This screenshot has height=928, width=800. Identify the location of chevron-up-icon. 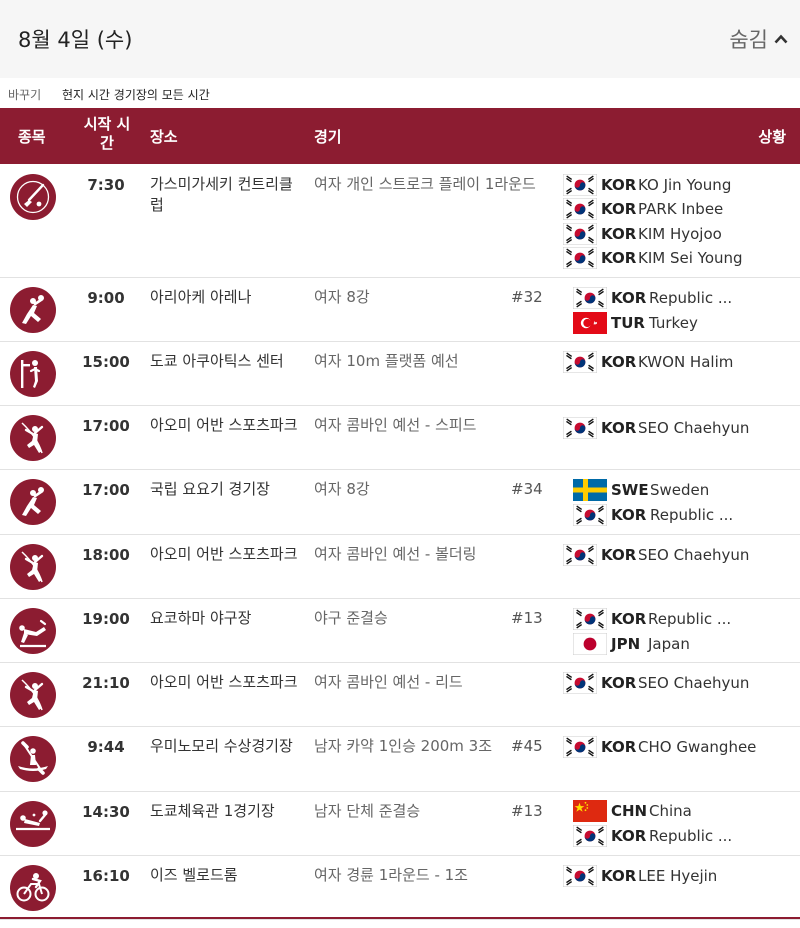
(781, 39).